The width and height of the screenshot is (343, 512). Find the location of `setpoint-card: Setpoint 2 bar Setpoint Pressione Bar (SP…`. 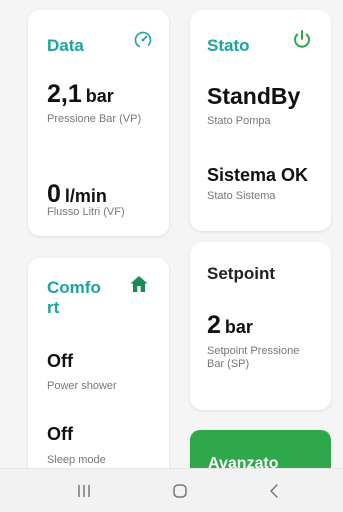

setpoint-card: Setpoint 2 bar Setpoint Pressione Bar (SP… is located at coordinates (260, 326).